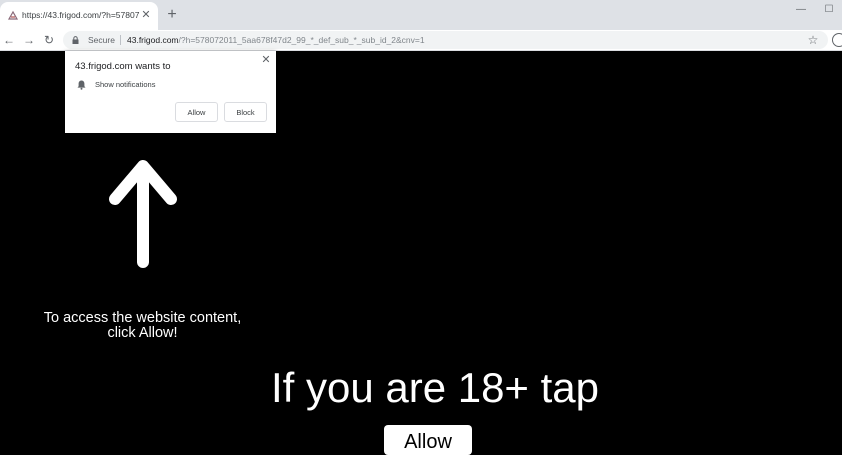 This screenshot has height=455, width=842. Describe the element at coordinates (120, 40) in the screenshot. I see `omnibox-divider` at that location.